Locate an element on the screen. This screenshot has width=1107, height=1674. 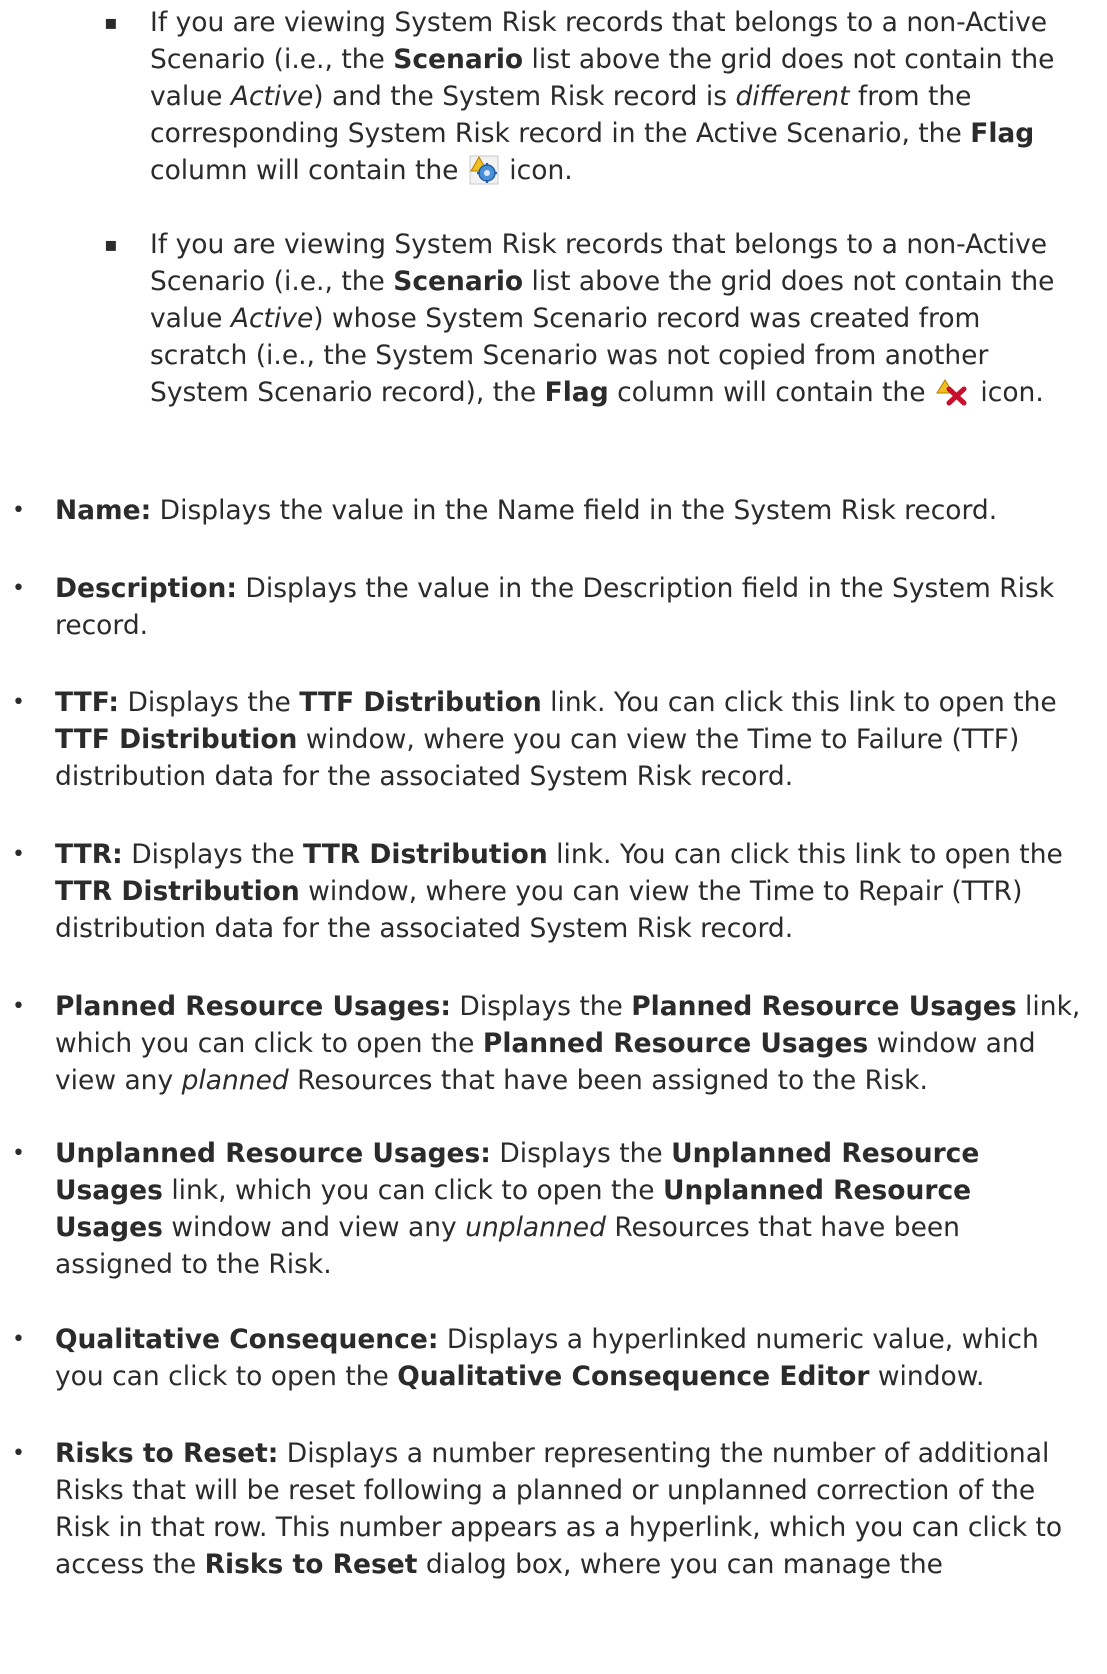
bold-term: Risks to Reset: is located at coordinates (167, 1453).